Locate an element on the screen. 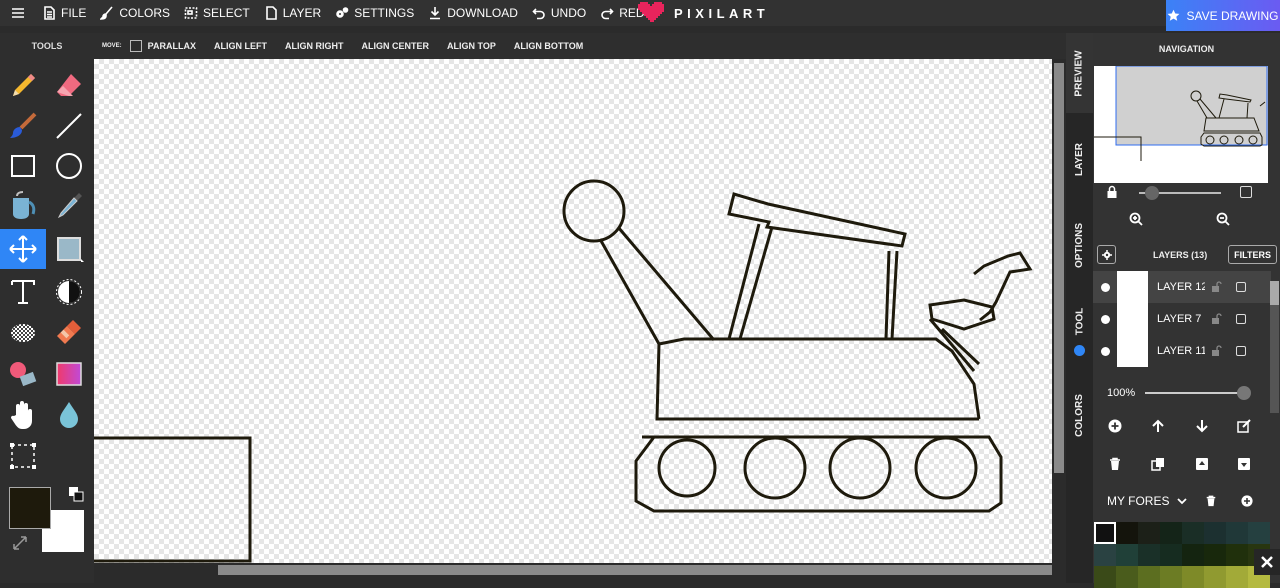 This screenshot has width=1280, height=588. duplicate-layer-button is located at coordinates (1158, 464).